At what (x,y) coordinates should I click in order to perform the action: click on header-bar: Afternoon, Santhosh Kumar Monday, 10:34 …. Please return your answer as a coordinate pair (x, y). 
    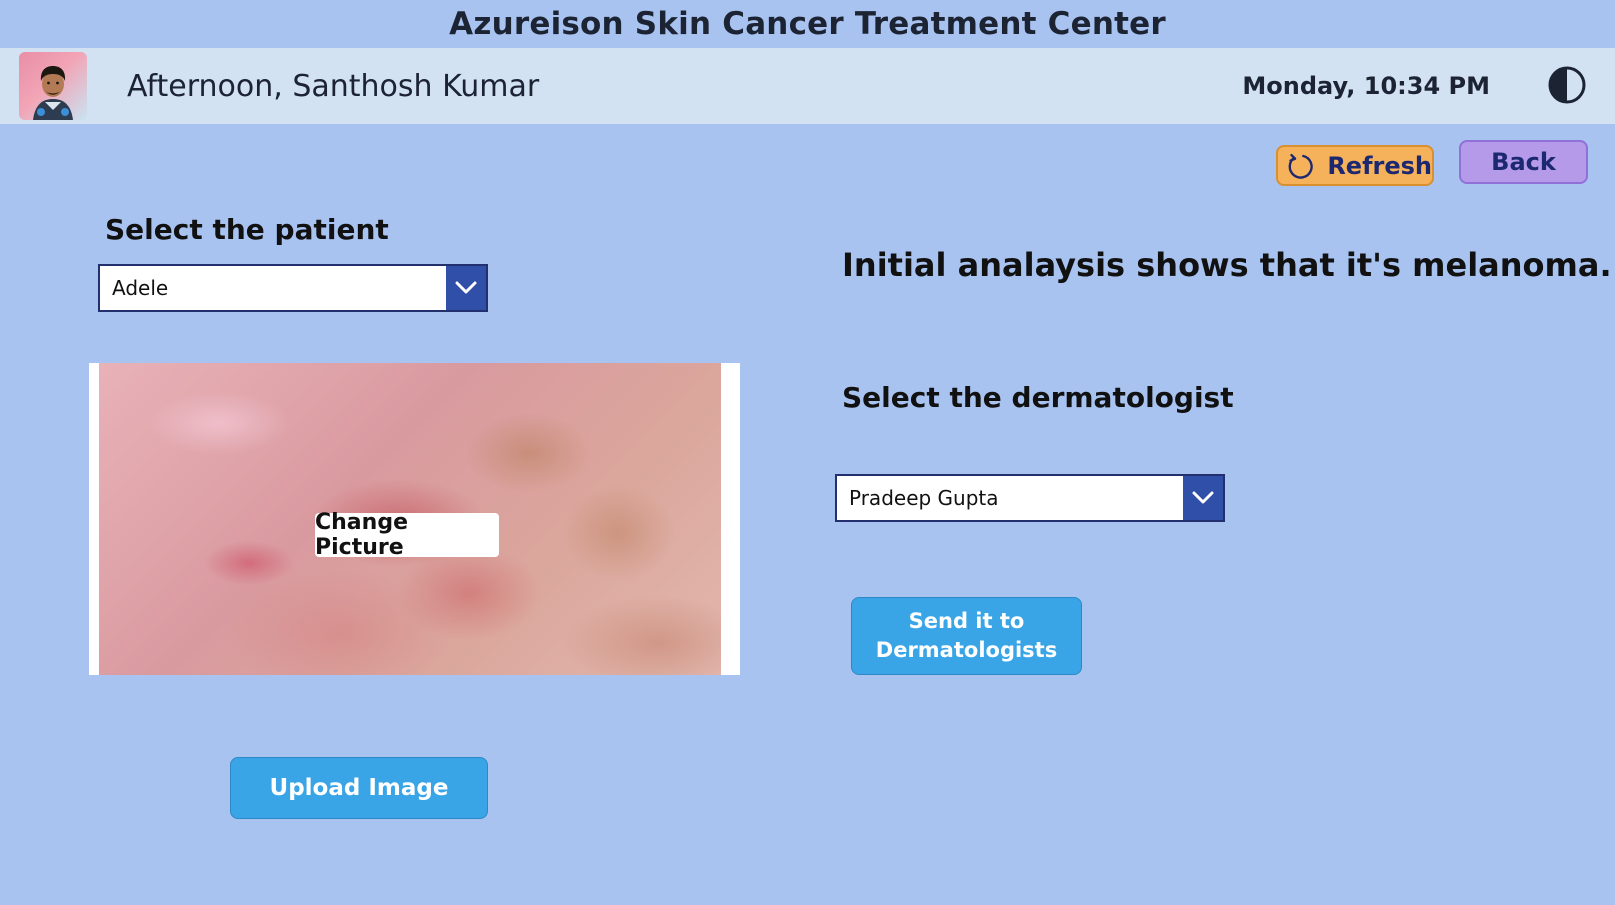
    Looking at the image, I should click on (807, 86).